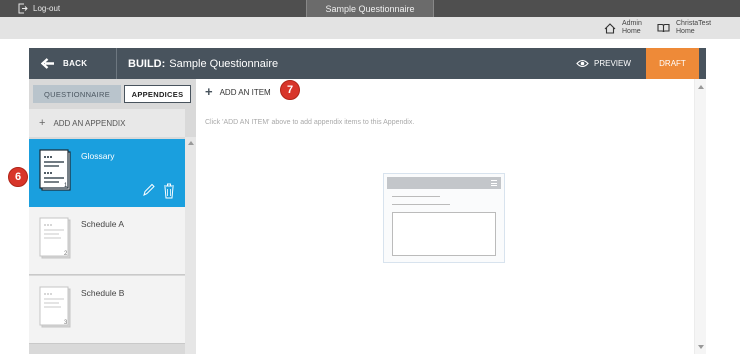  I want to click on appendix-item-schedule-b: 3 Schedule B, so click(107, 310).